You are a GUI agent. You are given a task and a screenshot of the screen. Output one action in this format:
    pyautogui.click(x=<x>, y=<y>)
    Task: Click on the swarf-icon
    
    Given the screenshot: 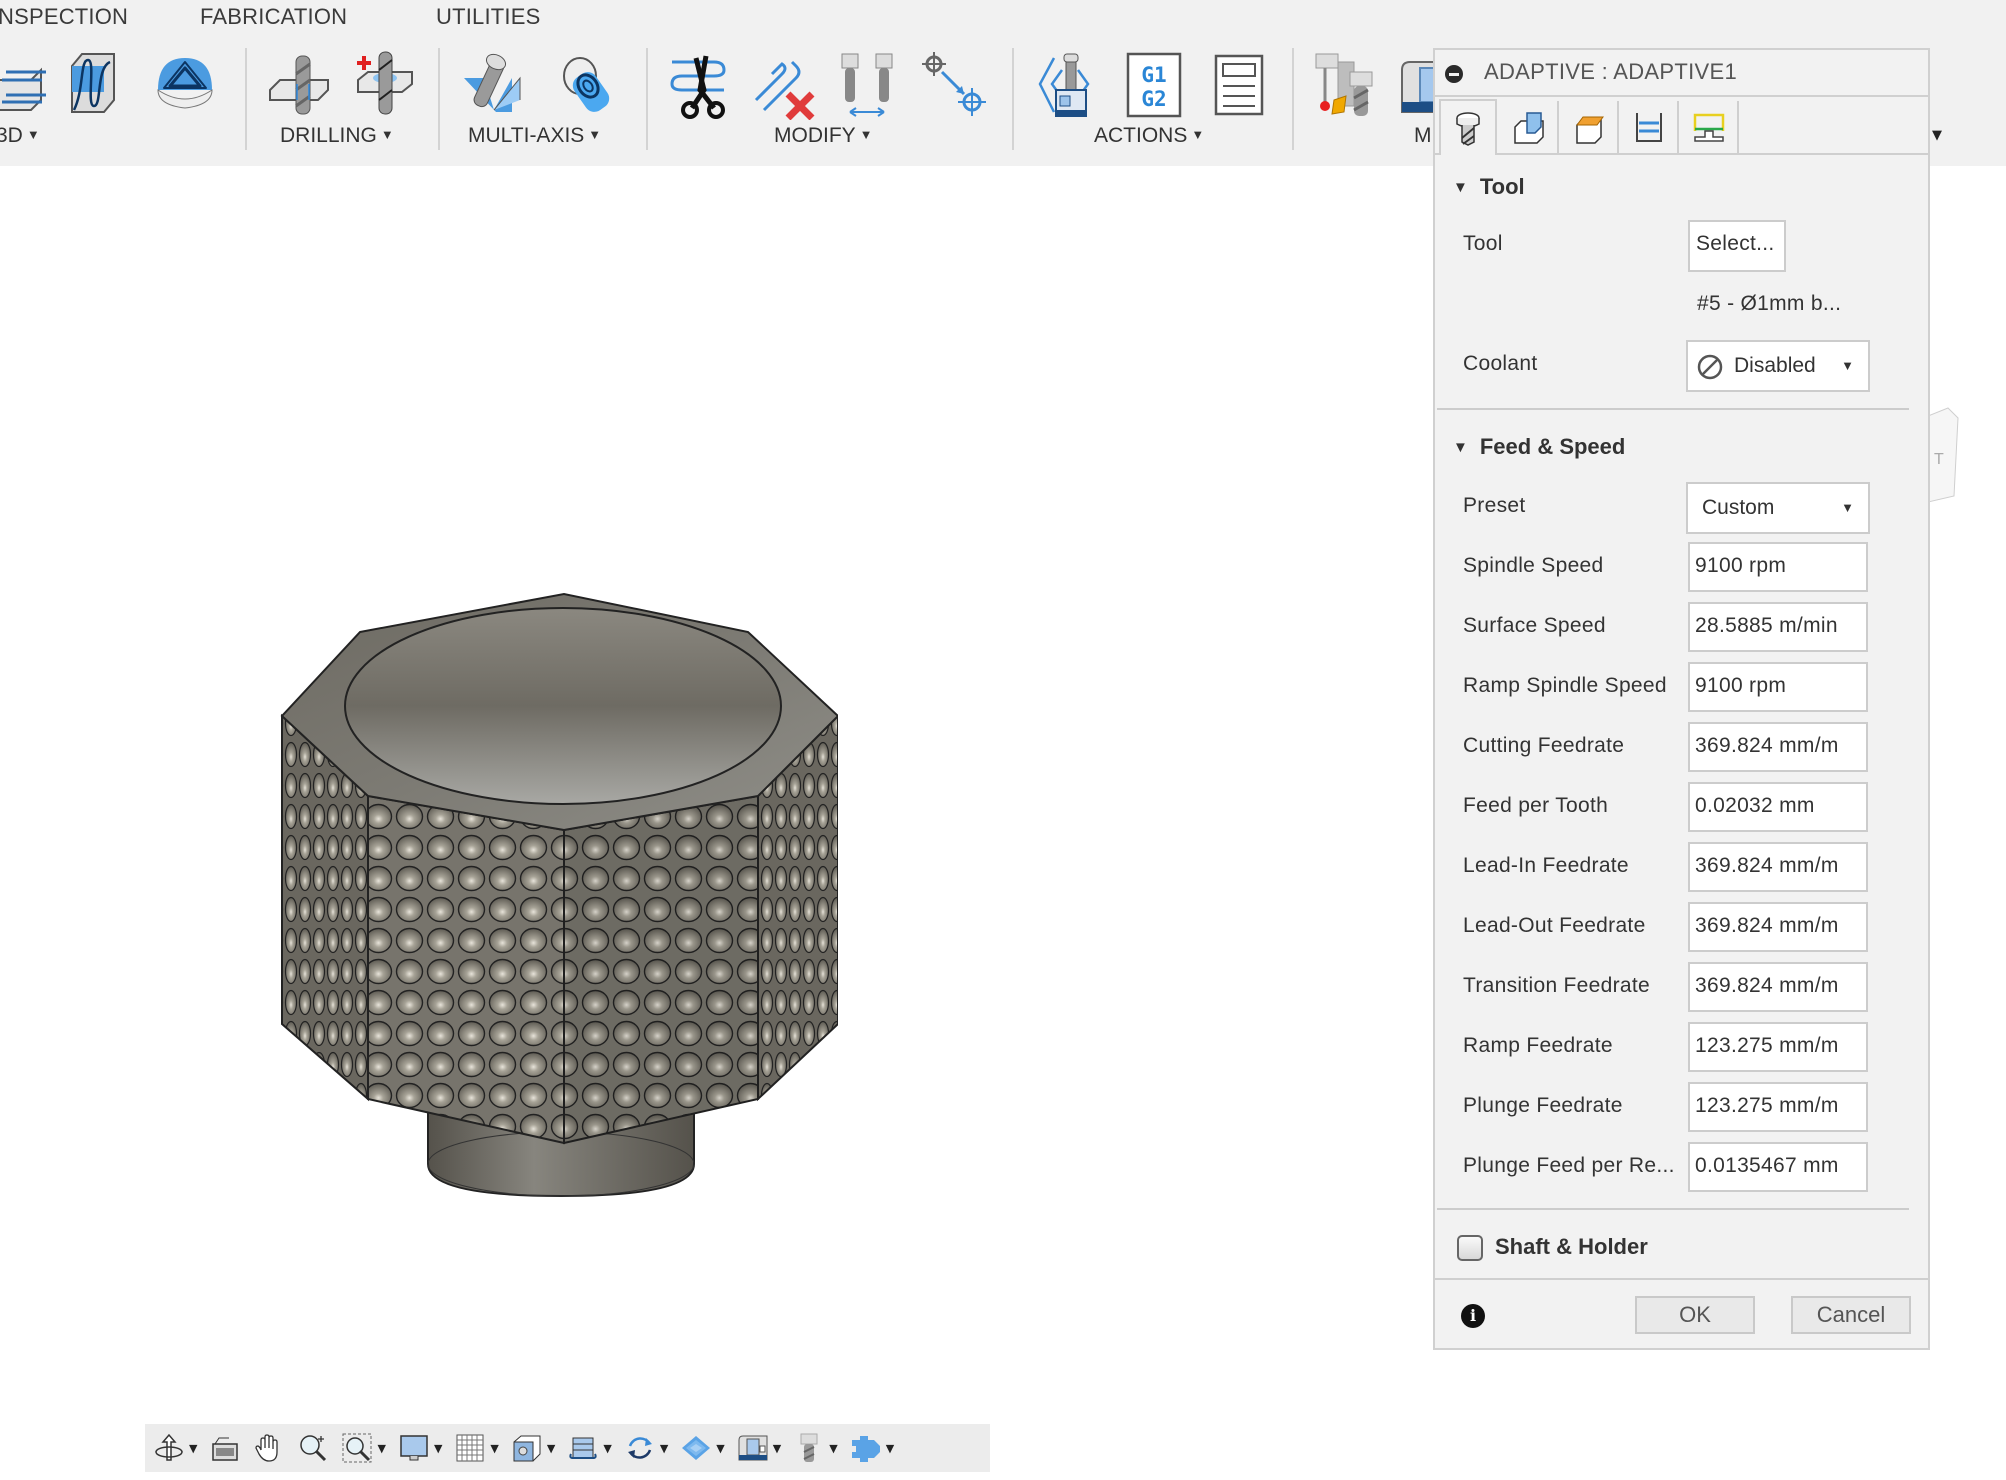 What is the action you would take?
    pyautogui.click(x=495, y=85)
    